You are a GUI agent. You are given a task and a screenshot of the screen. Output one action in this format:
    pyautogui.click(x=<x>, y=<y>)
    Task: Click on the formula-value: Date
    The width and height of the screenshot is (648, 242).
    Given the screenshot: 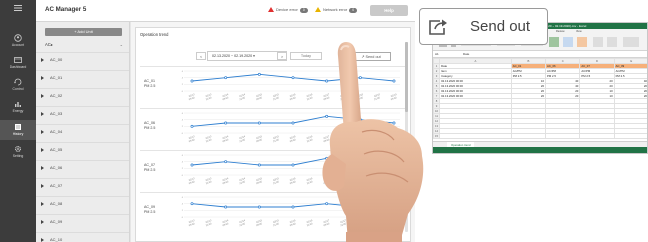 What is the action you would take?
    pyautogui.click(x=466, y=54)
    